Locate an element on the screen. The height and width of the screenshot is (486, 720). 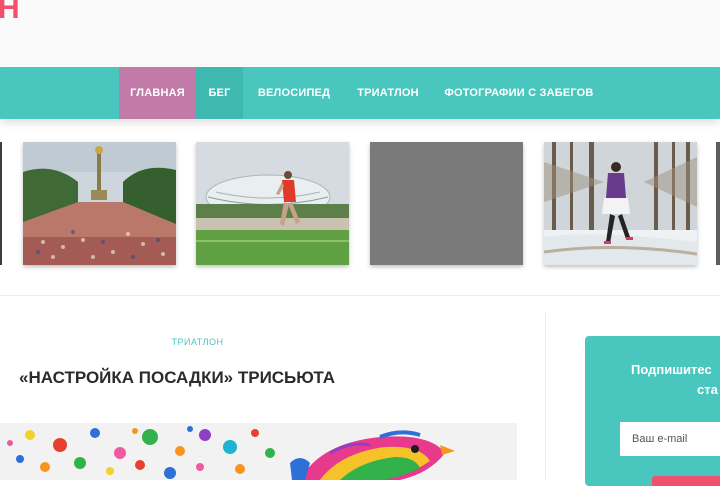
nav-item-triathlon: ТРИАТЛОН is located at coordinates (388, 93).